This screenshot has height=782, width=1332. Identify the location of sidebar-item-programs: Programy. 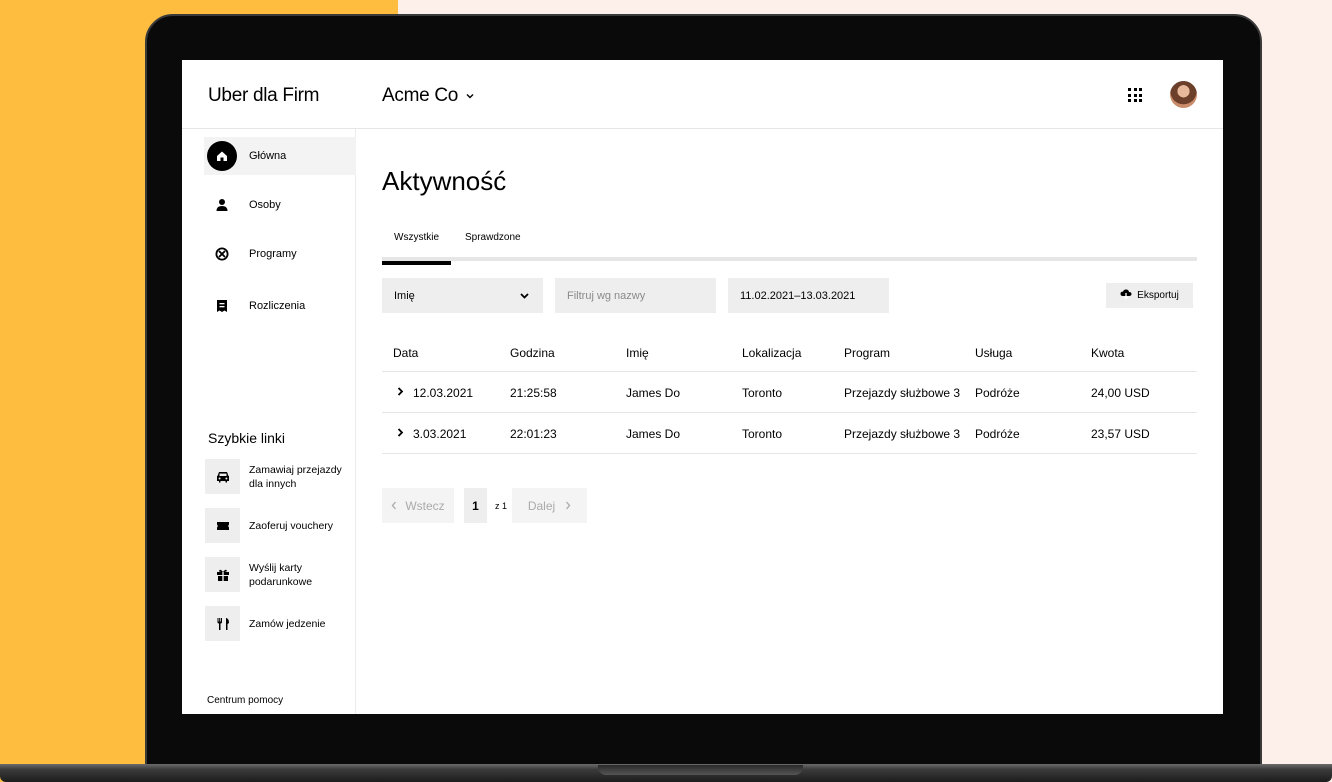
(280, 254).